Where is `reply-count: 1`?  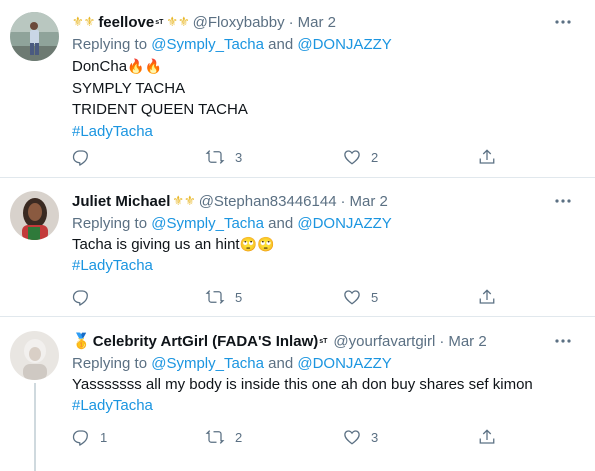
reply-count: 1 is located at coordinates (104, 437).